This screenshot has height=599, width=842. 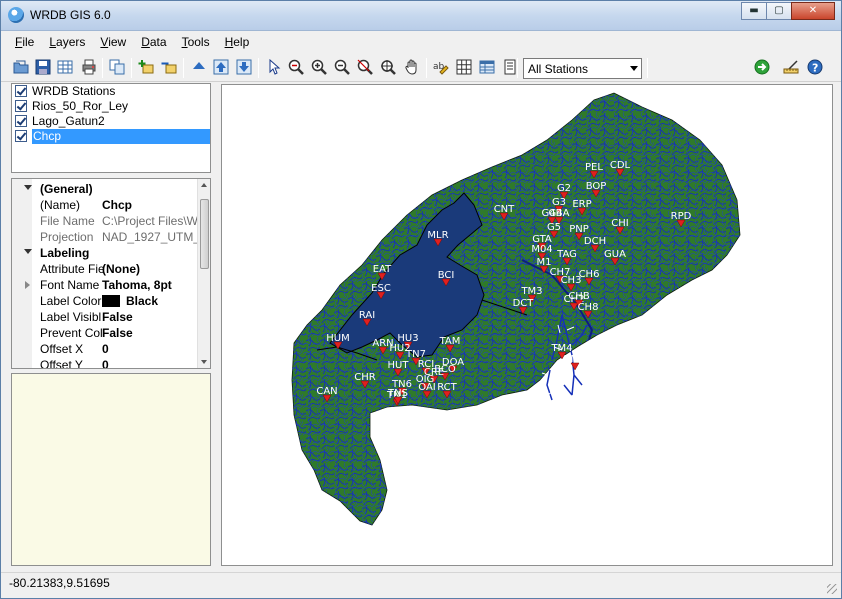 What do you see at coordinates (487, 67) in the screenshot?
I see `attribute-table-icon` at bounding box center [487, 67].